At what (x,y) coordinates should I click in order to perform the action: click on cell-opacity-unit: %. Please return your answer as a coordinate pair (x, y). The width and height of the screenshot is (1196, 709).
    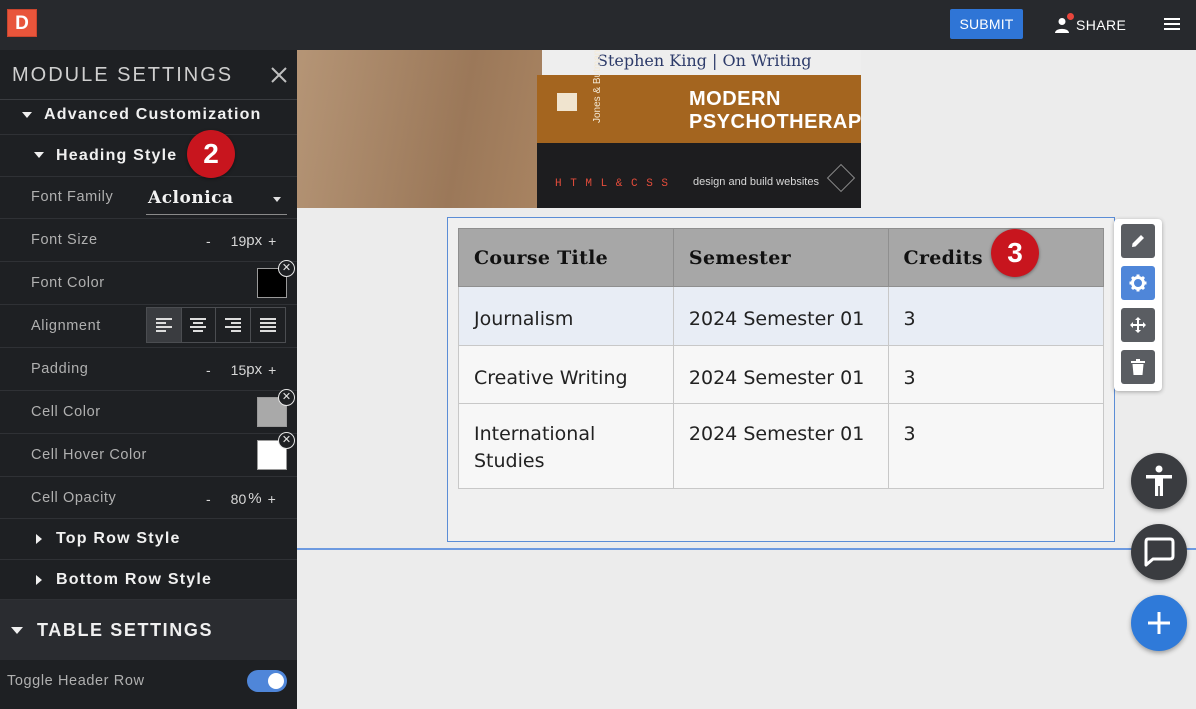
    Looking at the image, I should click on (255, 498).